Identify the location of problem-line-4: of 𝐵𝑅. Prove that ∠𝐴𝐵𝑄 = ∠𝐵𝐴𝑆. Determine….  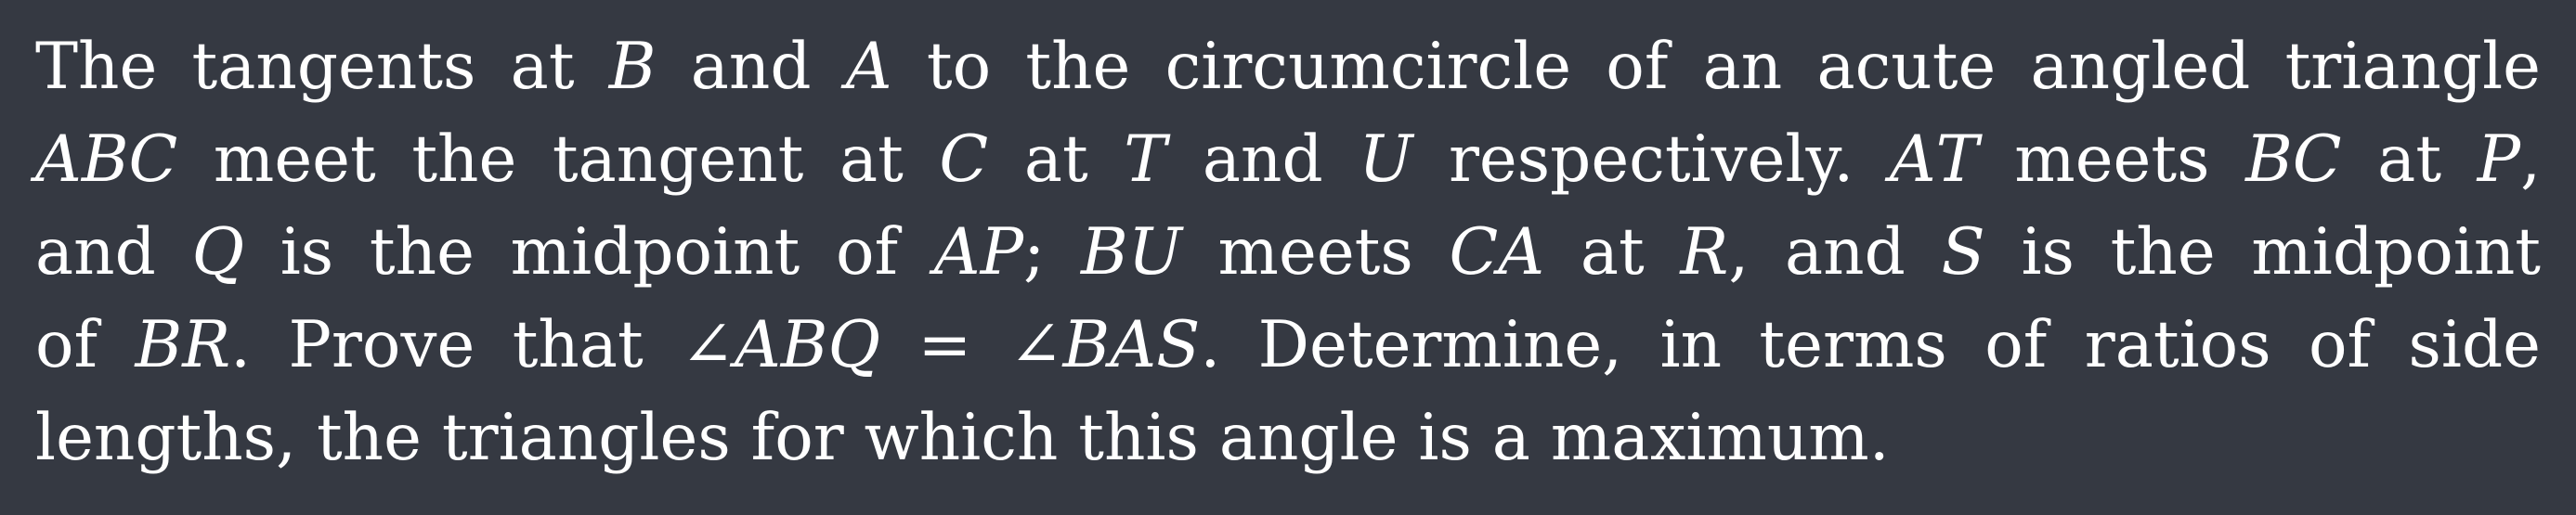
(1288, 345).